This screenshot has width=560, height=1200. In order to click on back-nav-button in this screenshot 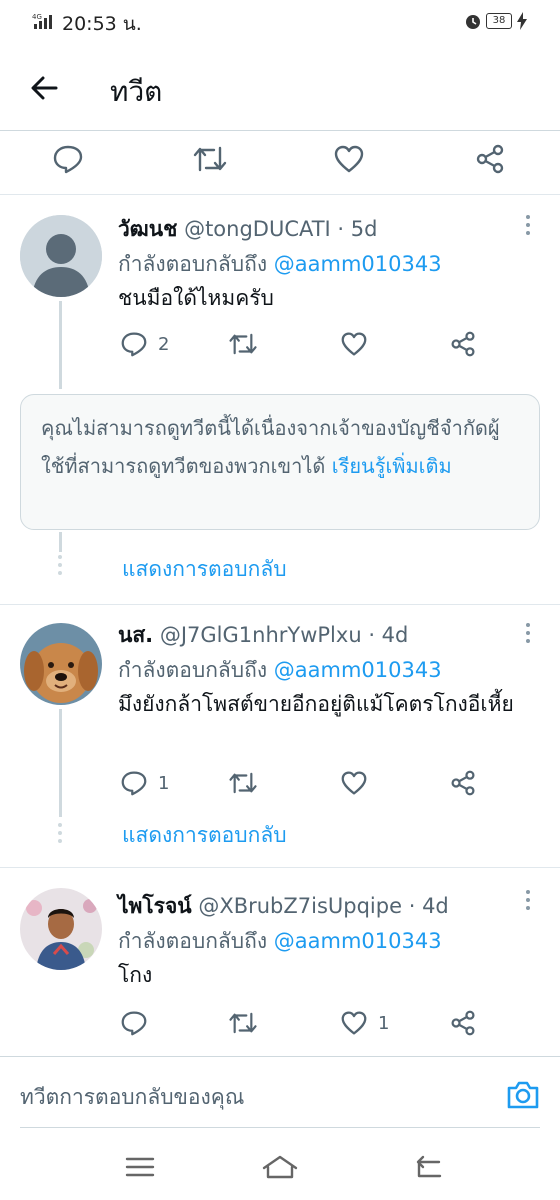, I will do `click(428, 1167)`.